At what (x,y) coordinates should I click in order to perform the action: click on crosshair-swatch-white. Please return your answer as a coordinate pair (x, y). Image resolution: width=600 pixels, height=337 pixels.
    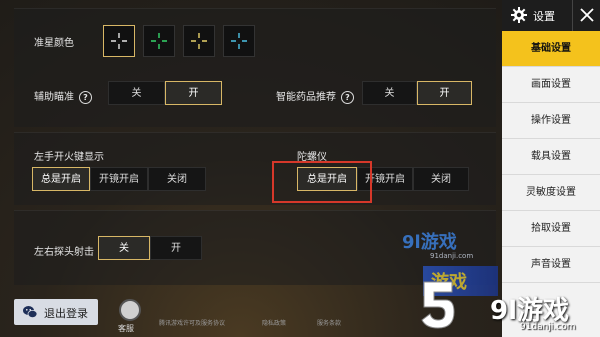
    Looking at the image, I should click on (119, 41).